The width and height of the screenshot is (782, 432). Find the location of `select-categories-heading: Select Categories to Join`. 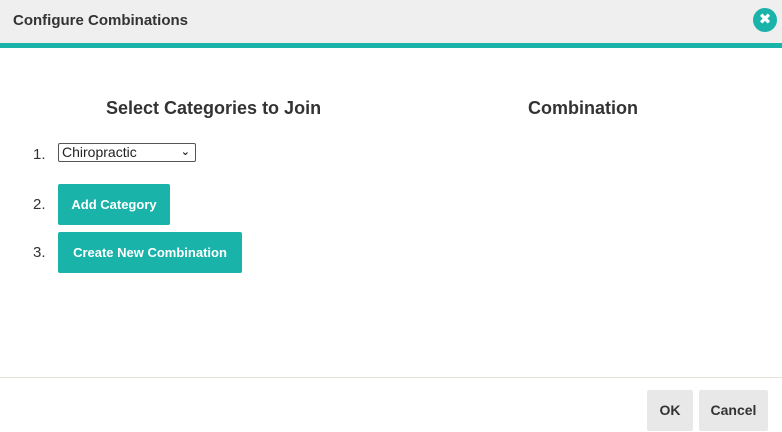

select-categories-heading: Select Categories to Join is located at coordinates (214, 108).